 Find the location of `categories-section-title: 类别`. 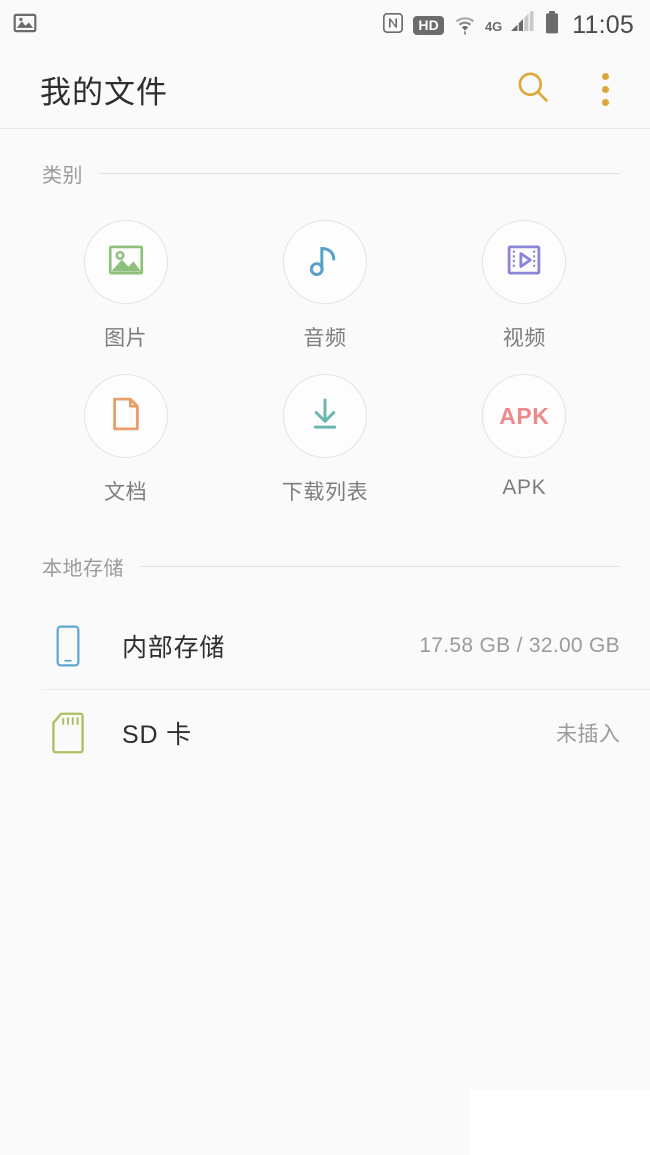

categories-section-title: 类别 is located at coordinates (62, 176).